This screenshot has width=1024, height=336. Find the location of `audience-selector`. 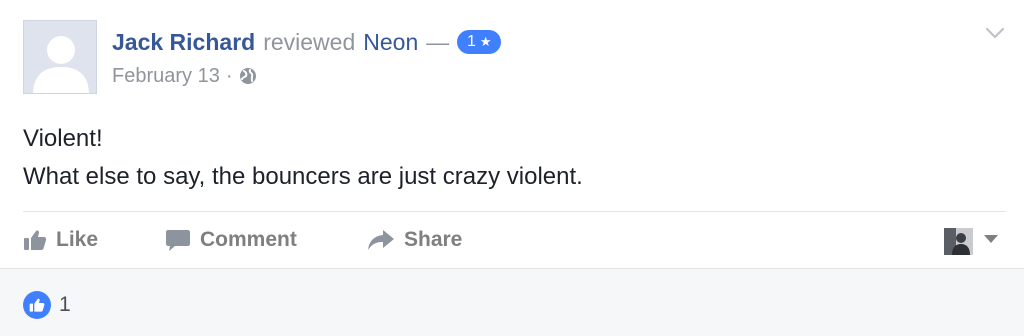

audience-selector is located at coordinates (971, 241).